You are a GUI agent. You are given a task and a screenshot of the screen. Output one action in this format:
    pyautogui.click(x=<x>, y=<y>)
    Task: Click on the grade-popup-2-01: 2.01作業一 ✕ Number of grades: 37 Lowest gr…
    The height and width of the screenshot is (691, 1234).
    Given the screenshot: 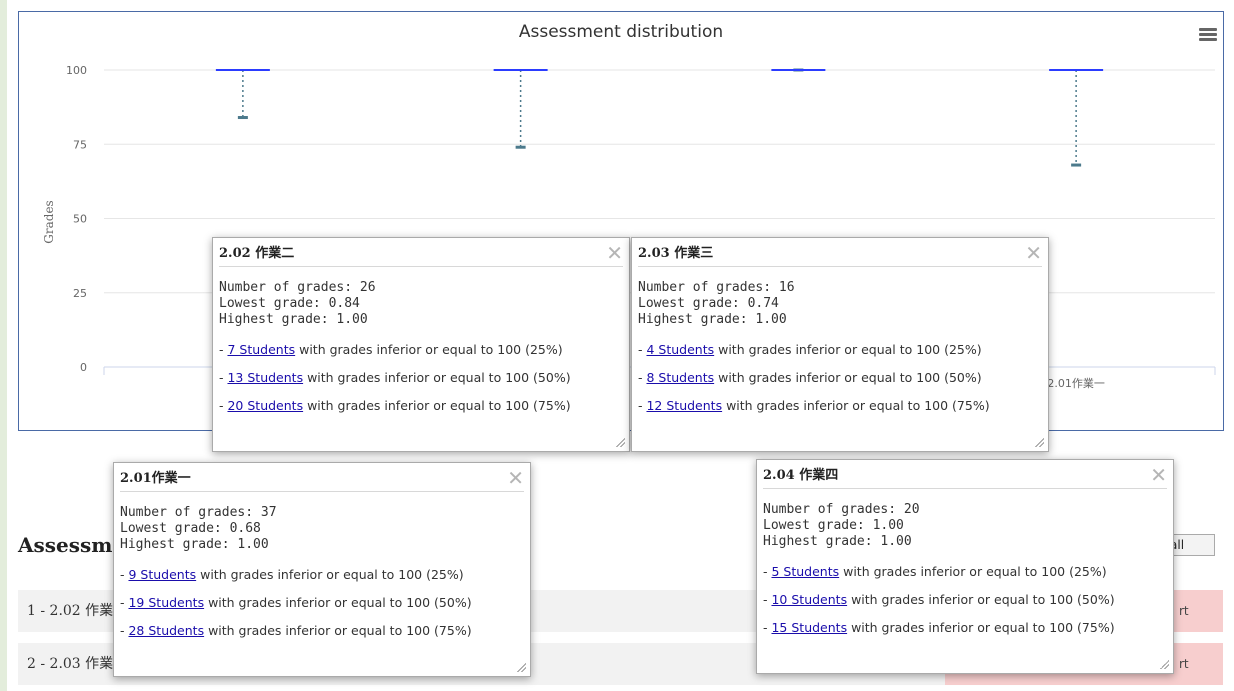 What is the action you would take?
    pyautogui.click(x=322, y=569)
    